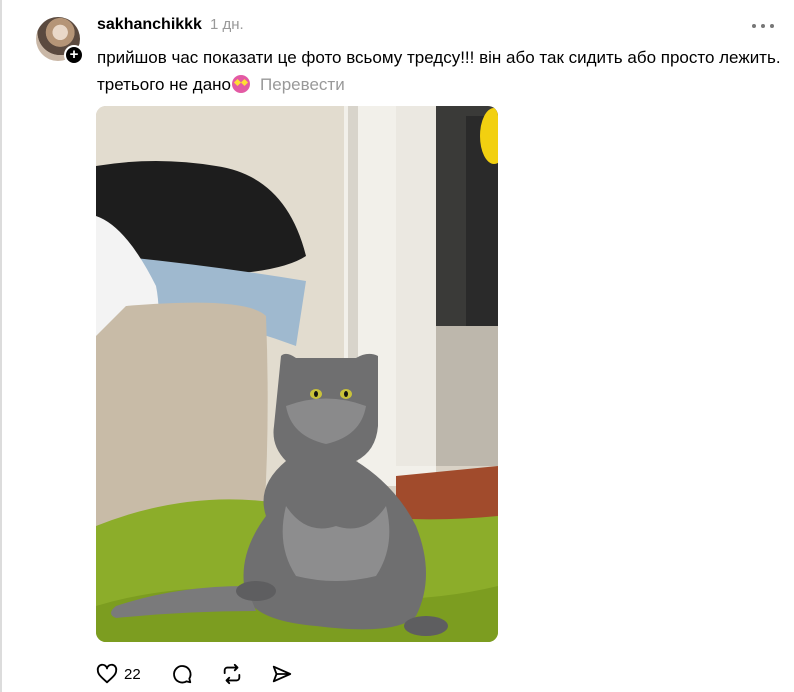 The height and width of the screenshot is (692, 794). Describe the element at coordinates (203, 674) in the screenshot. I see `post-actions: 22` at that location.